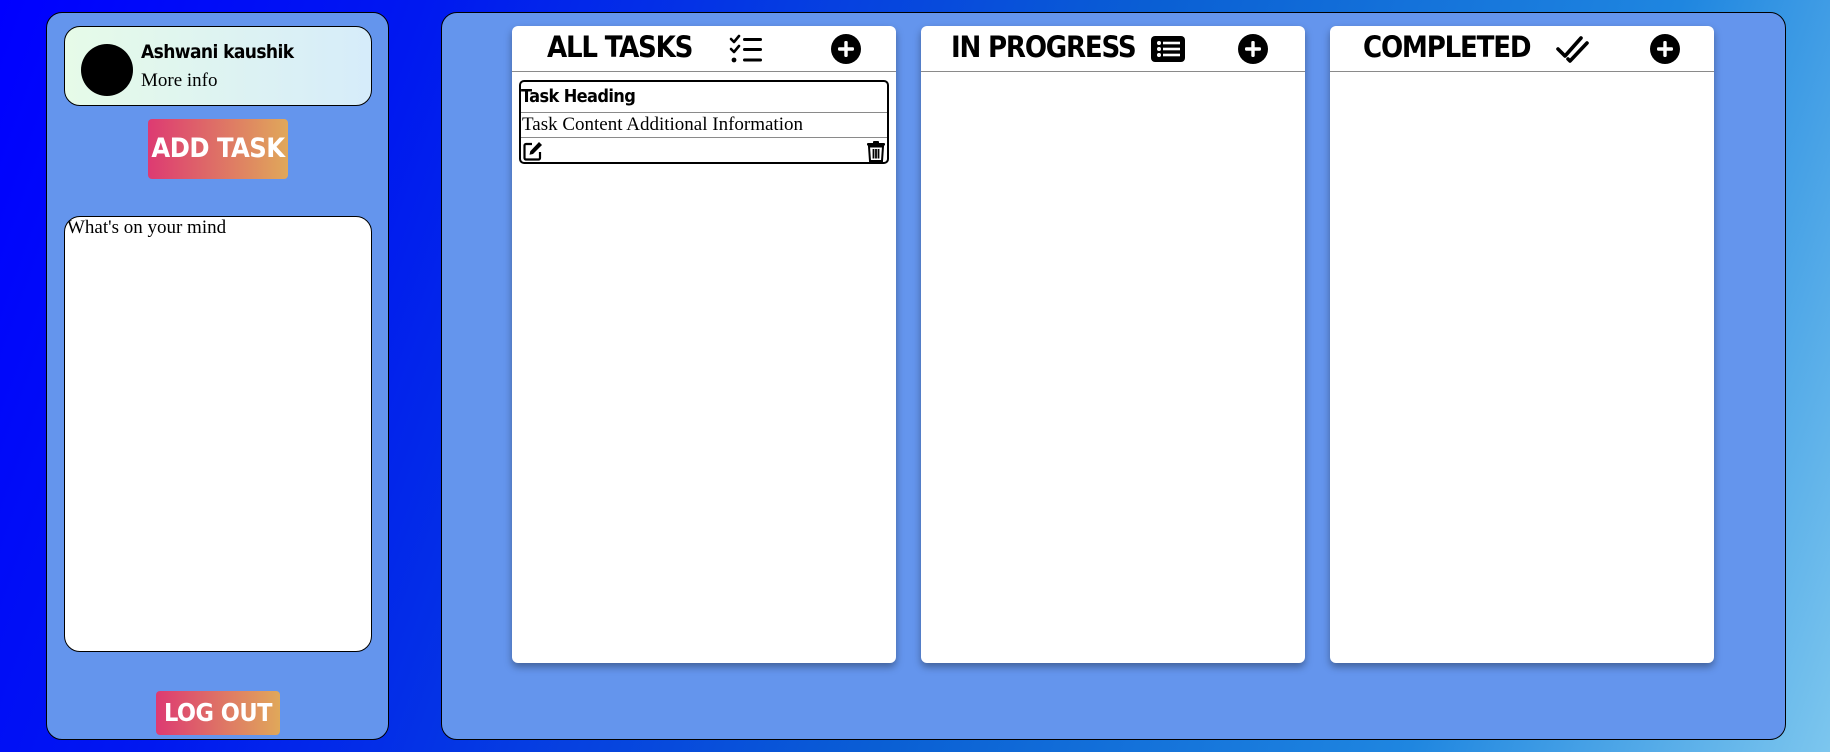 The height and width of the screenshot is (752, 1830). Describe the element at coordinates (217, 52) in the screenshot. I see `profile-name: Ashwani kaushik` at that location.